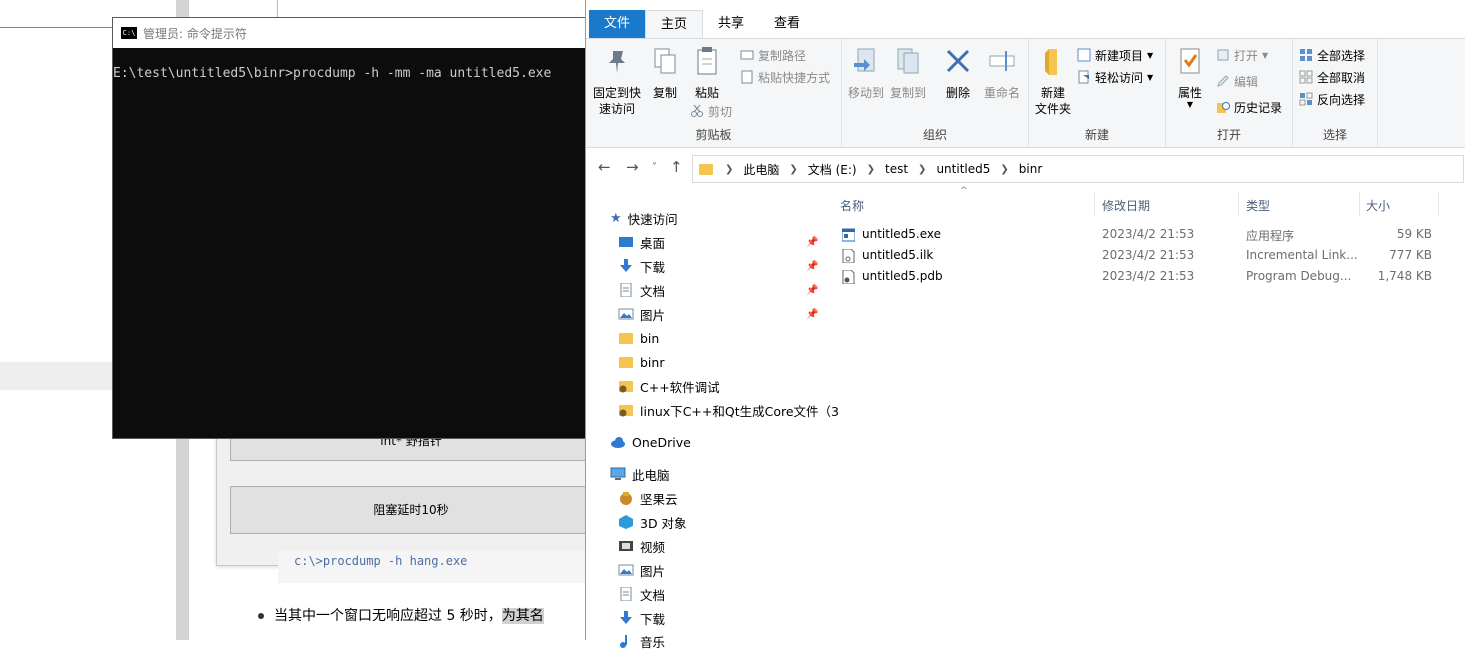 The height and width of the screenshot is (652, 1465). Describe the element at coordinates (411, 510) in the screenshot. I see `block-delay-button: 阻塞延时10秒` at that location.